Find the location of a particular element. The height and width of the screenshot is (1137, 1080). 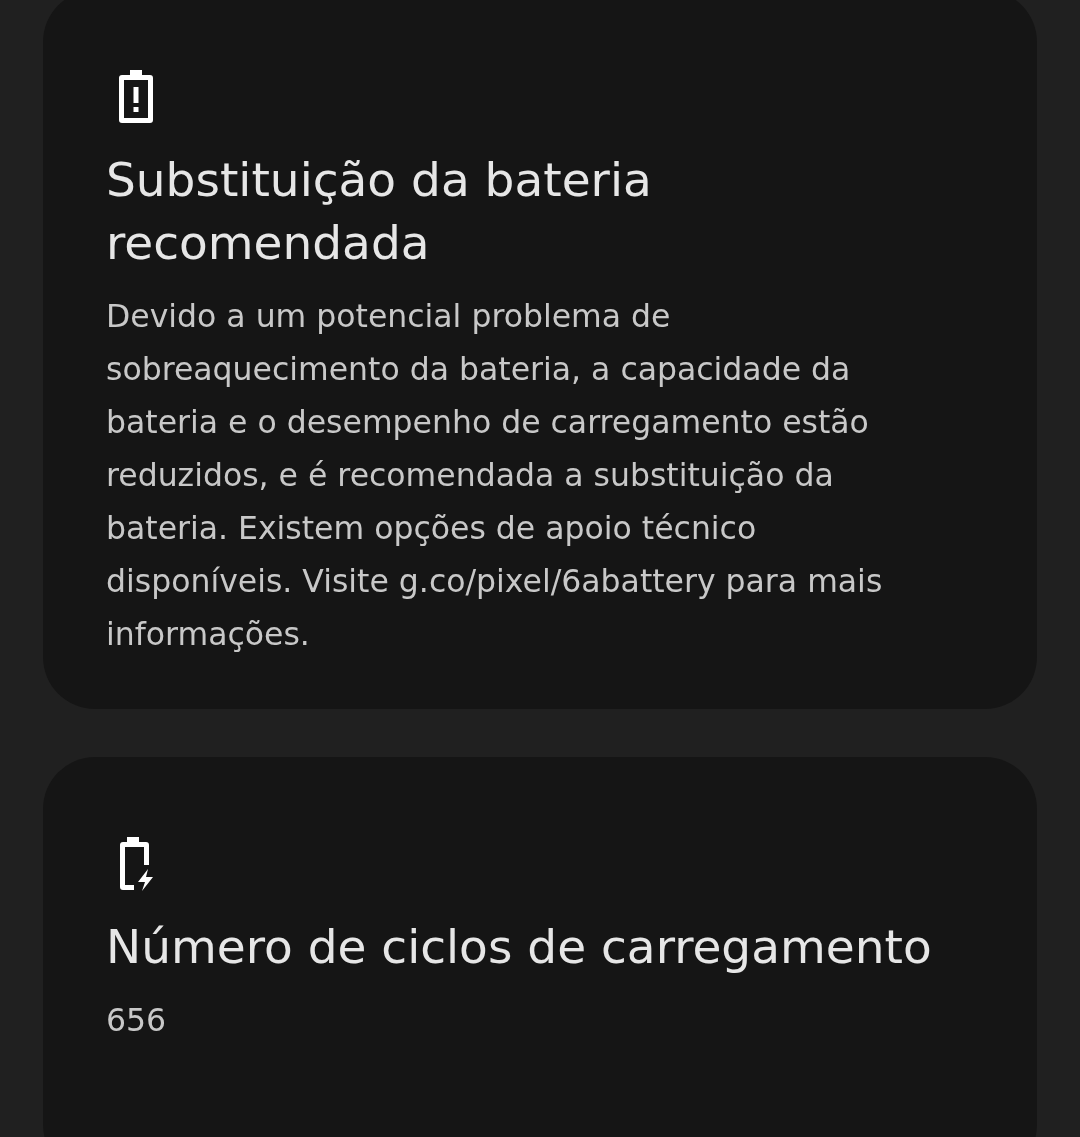

card-title: Substituição da bateria recomendada is located at coordinates (379, 211).